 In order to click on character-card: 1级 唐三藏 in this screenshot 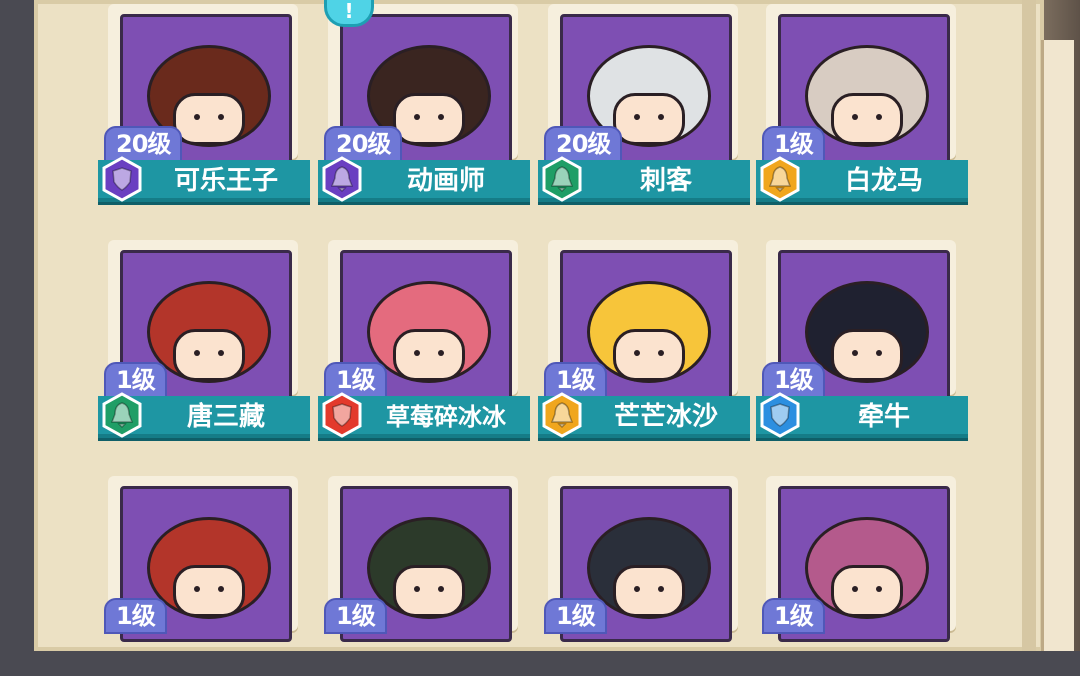, I will do `click(204, 340)`.